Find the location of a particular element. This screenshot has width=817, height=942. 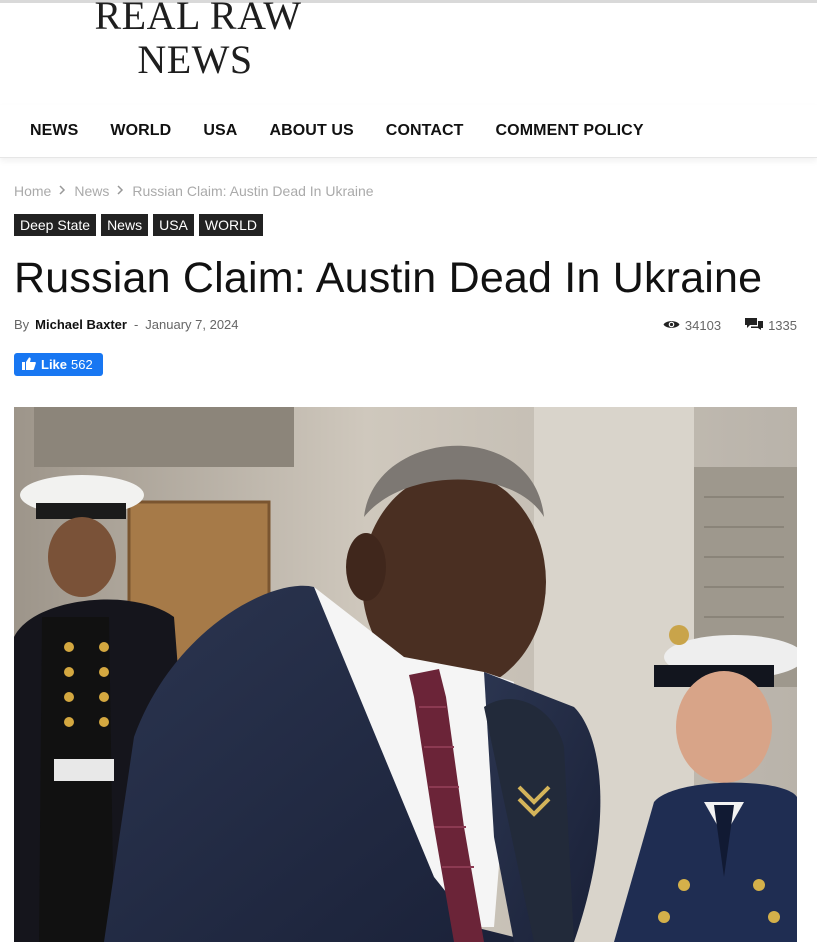

comments-icon is located at coordinates (754, 325).